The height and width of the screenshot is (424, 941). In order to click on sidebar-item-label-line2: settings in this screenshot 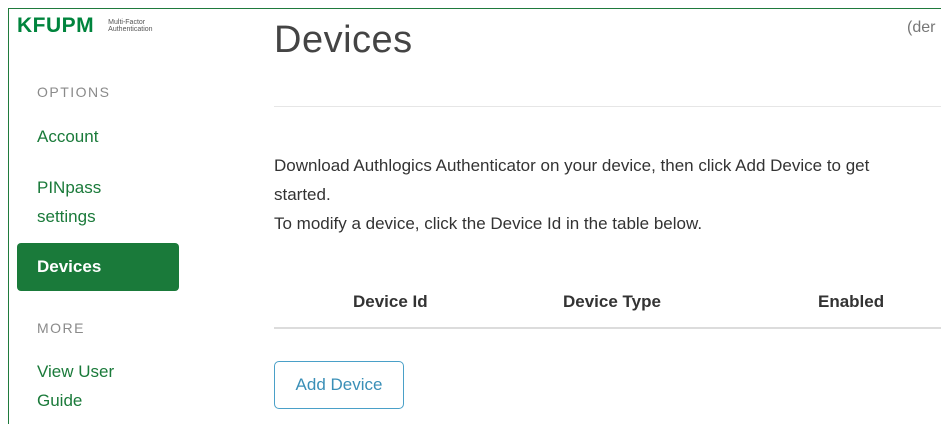, I will do `click(66, 216)`.